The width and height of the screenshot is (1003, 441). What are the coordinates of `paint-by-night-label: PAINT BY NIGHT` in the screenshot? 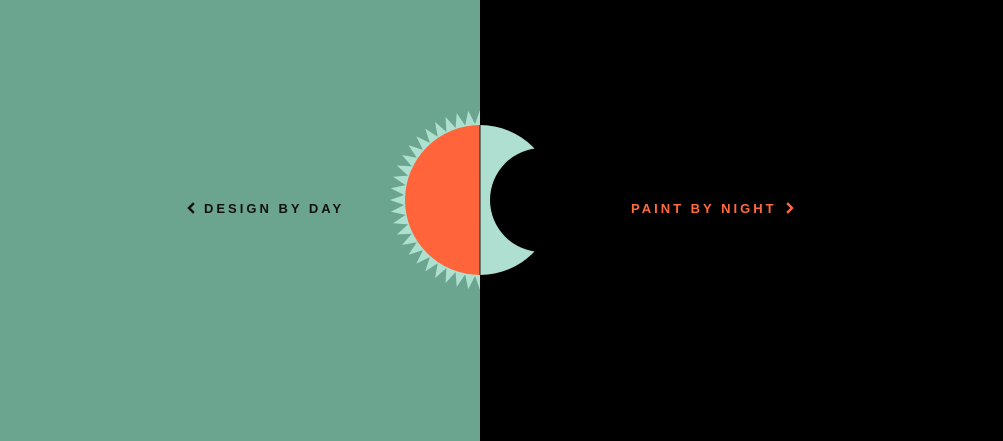 It's located at (704, 208).